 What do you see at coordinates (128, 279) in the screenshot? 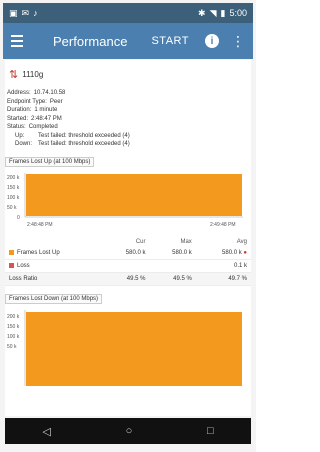
I see `stats-row-loss-ratio: Loss Ratio 49.5 % 49.5 % 49.7 %` at bounding box center [128, 279].